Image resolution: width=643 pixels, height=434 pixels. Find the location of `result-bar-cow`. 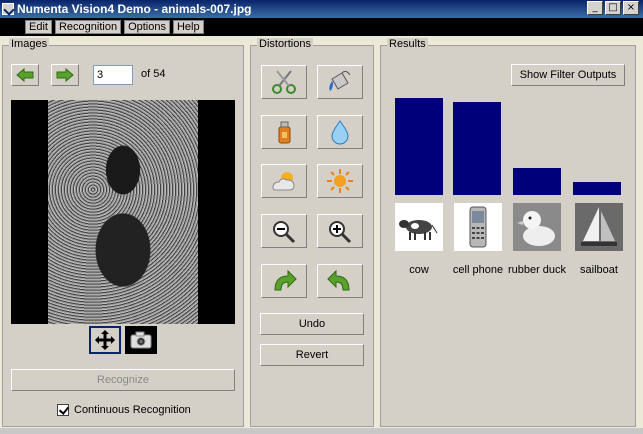

result-bar-cow is located at coordinates (419, 146).